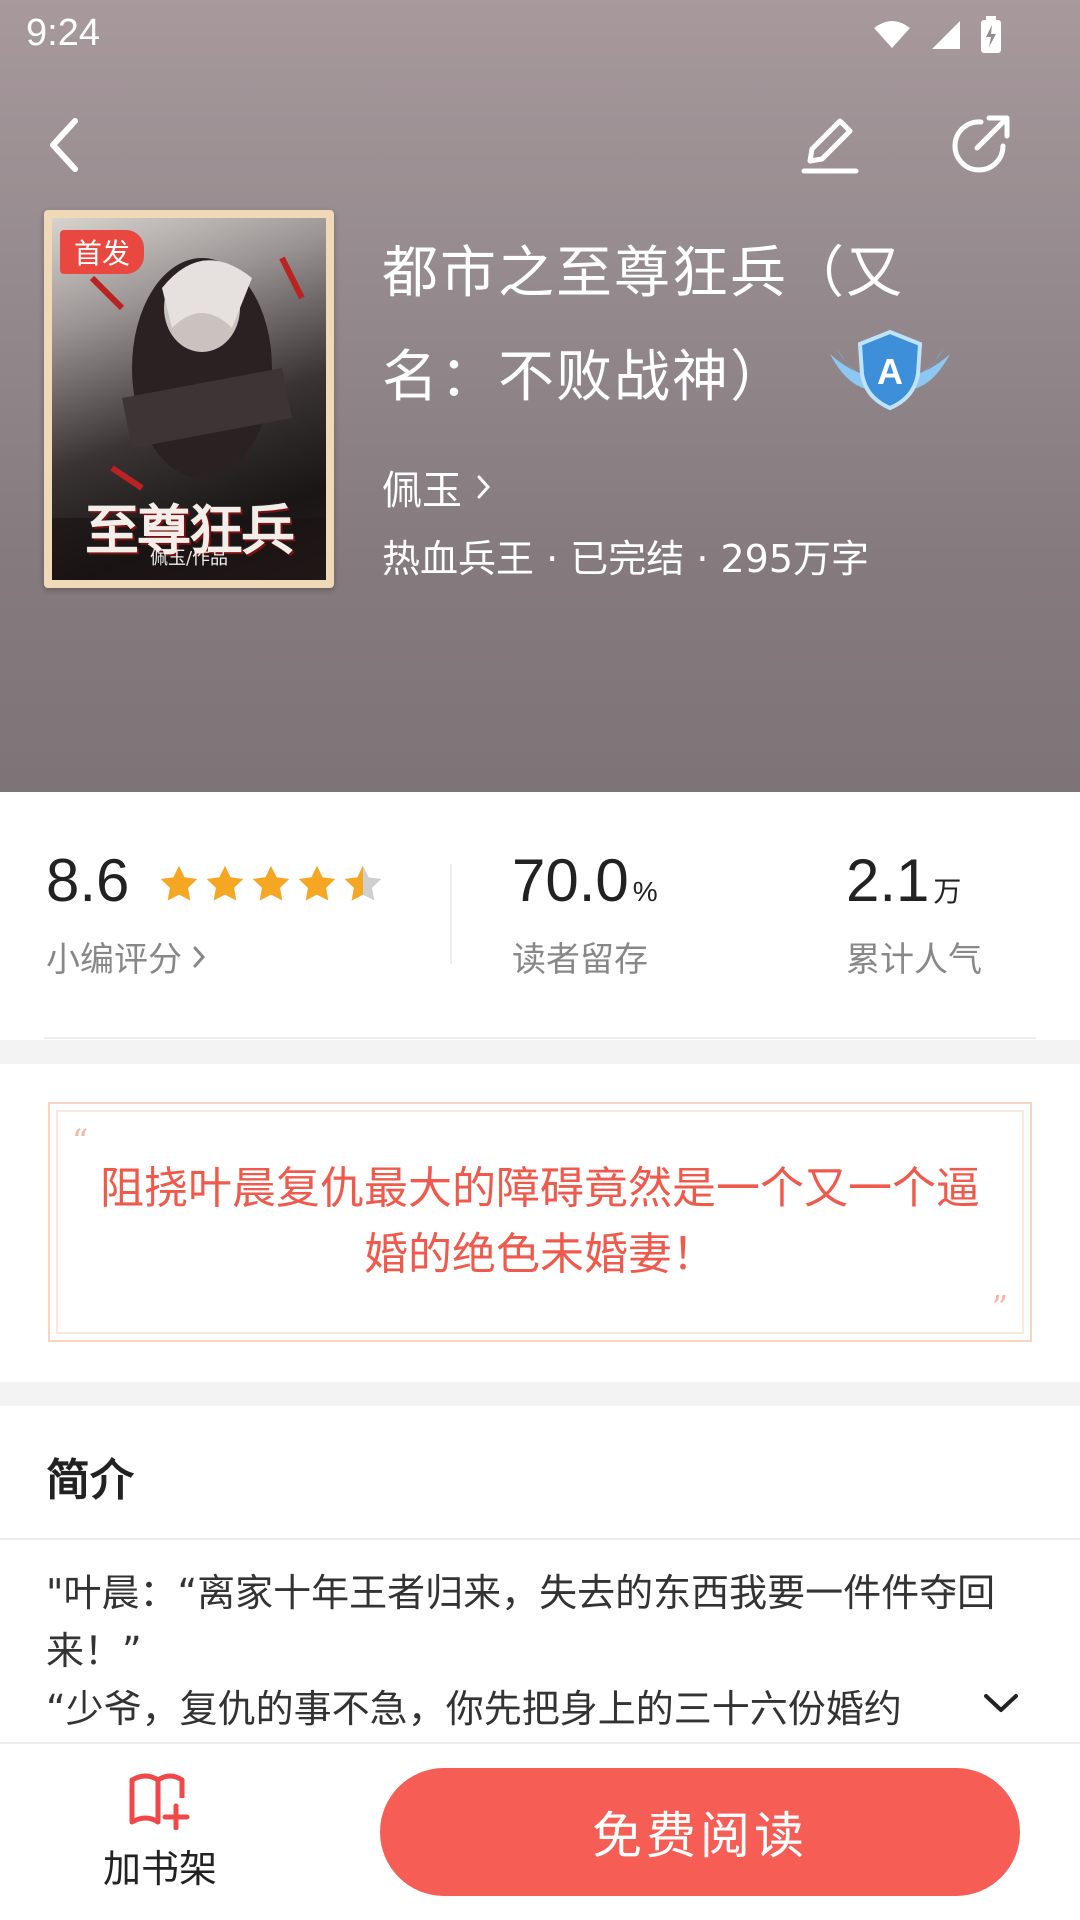 This screenshot has height=1920, width=1080. What do you see at coordinates (363, 883) in the screenshot?
I see `half-star-icon` at bounding box center [363, 883].